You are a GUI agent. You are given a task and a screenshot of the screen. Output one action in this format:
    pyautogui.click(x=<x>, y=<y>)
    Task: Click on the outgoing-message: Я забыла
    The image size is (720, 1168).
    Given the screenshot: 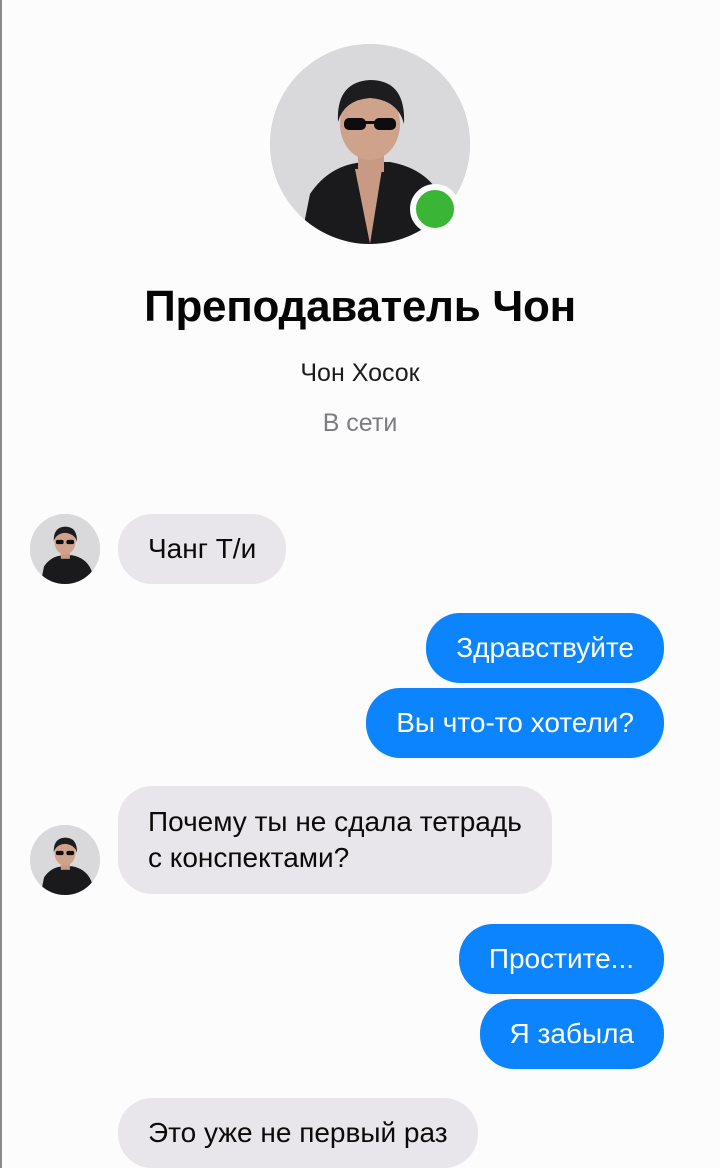 What is the action you would take?
    pyautogui.click(x=571, y=1034)
    